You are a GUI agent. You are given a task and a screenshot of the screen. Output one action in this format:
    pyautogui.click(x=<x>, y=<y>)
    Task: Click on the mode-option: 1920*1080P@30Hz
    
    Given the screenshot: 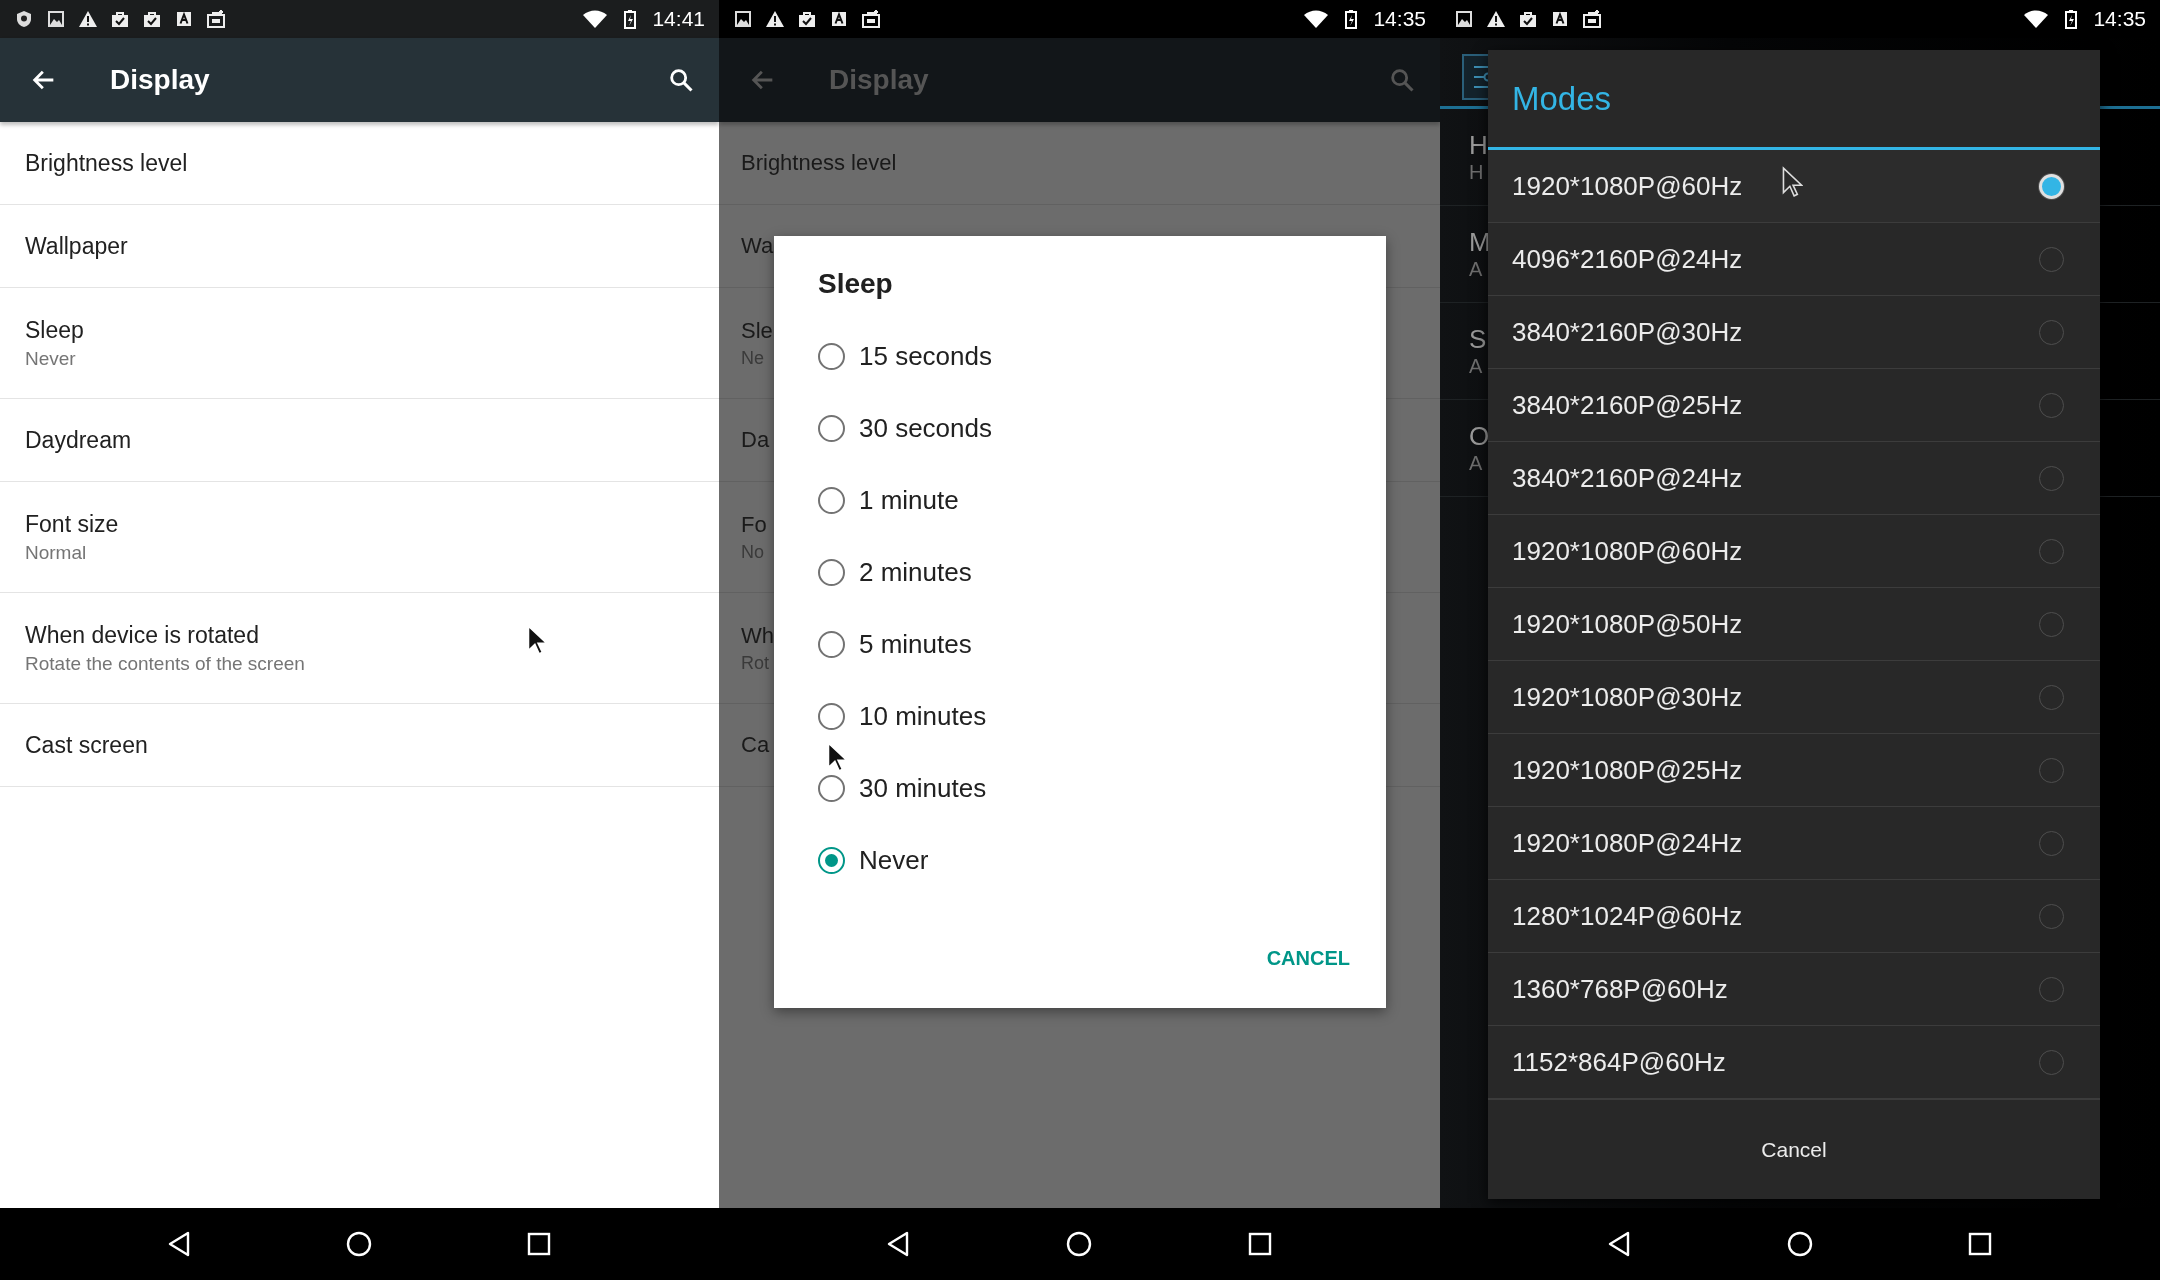 What is the action you would take?
    pyautogui.click(x=1794, y=697)
    